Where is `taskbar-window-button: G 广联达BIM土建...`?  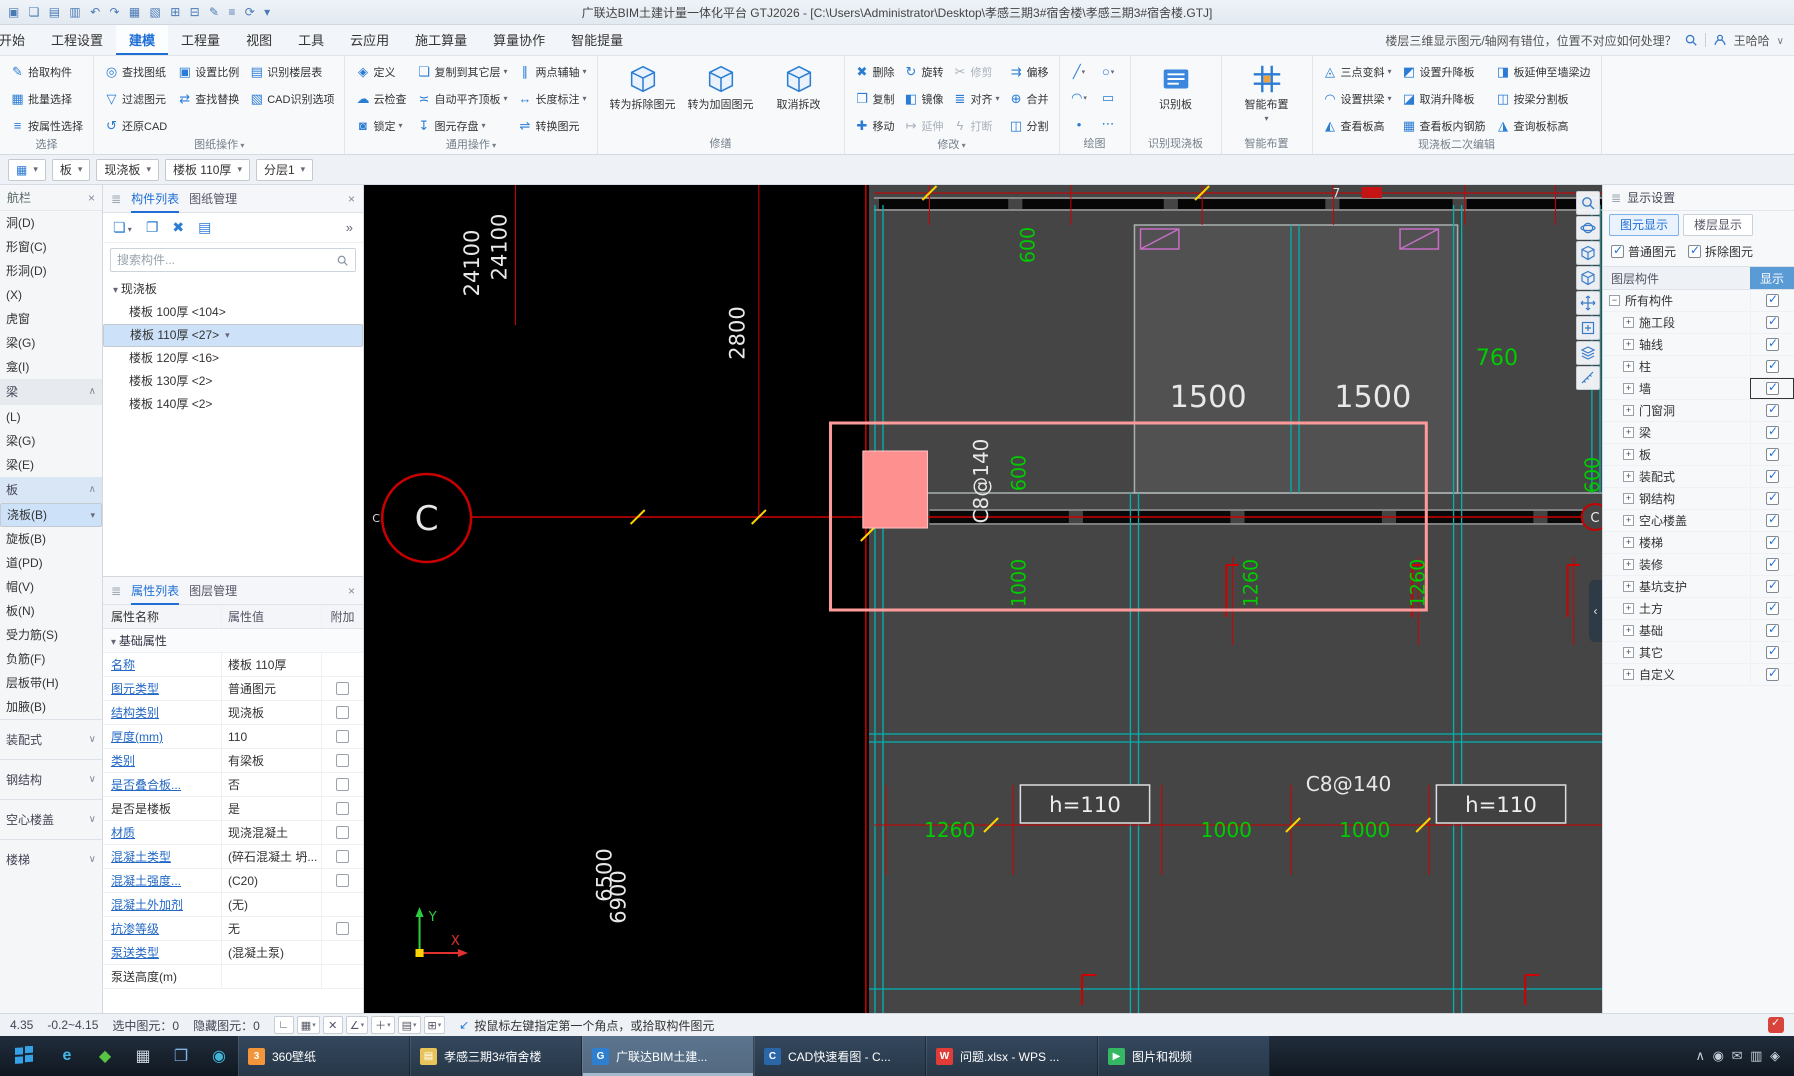
taskbar-window-button: G 广联达BIM土建... is located at coordinates (668, 1056).